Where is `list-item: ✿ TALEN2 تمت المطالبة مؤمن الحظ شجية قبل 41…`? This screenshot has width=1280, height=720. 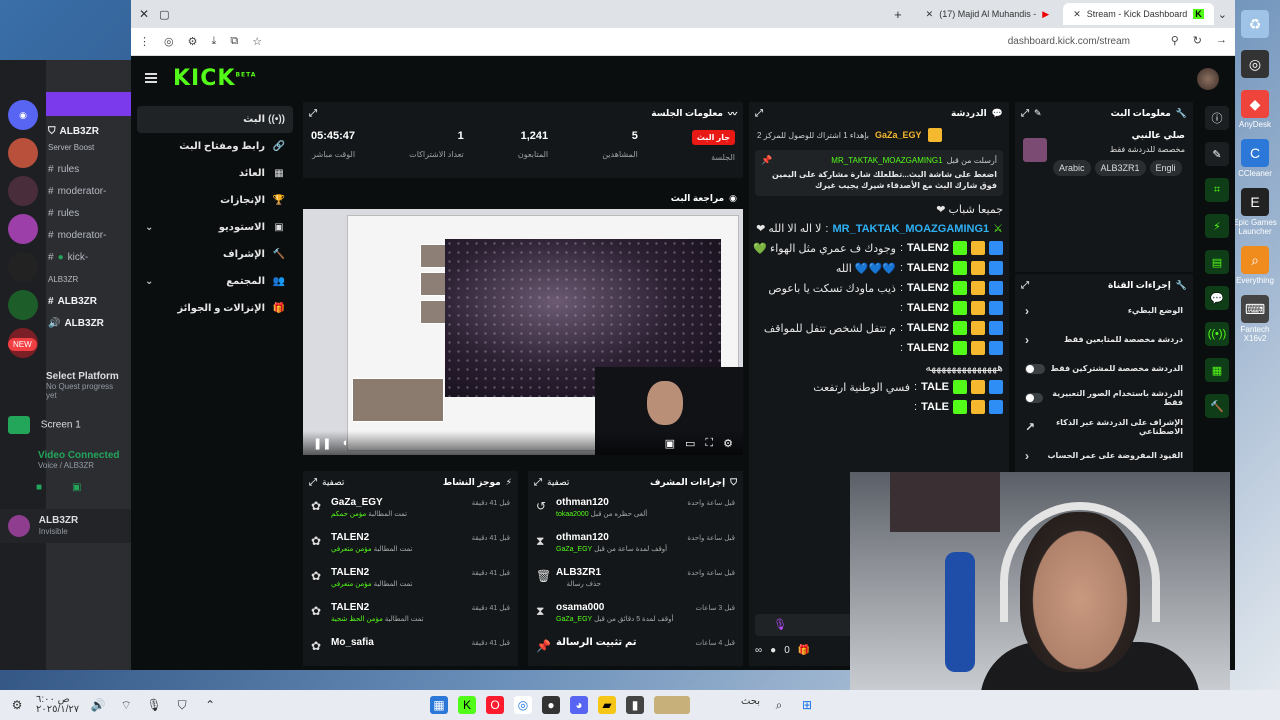
list-item: ✿ TALEN2 تمت المطالبة مؤمن الحظ شجية قبل 41… is located at coordinates (410, 615).